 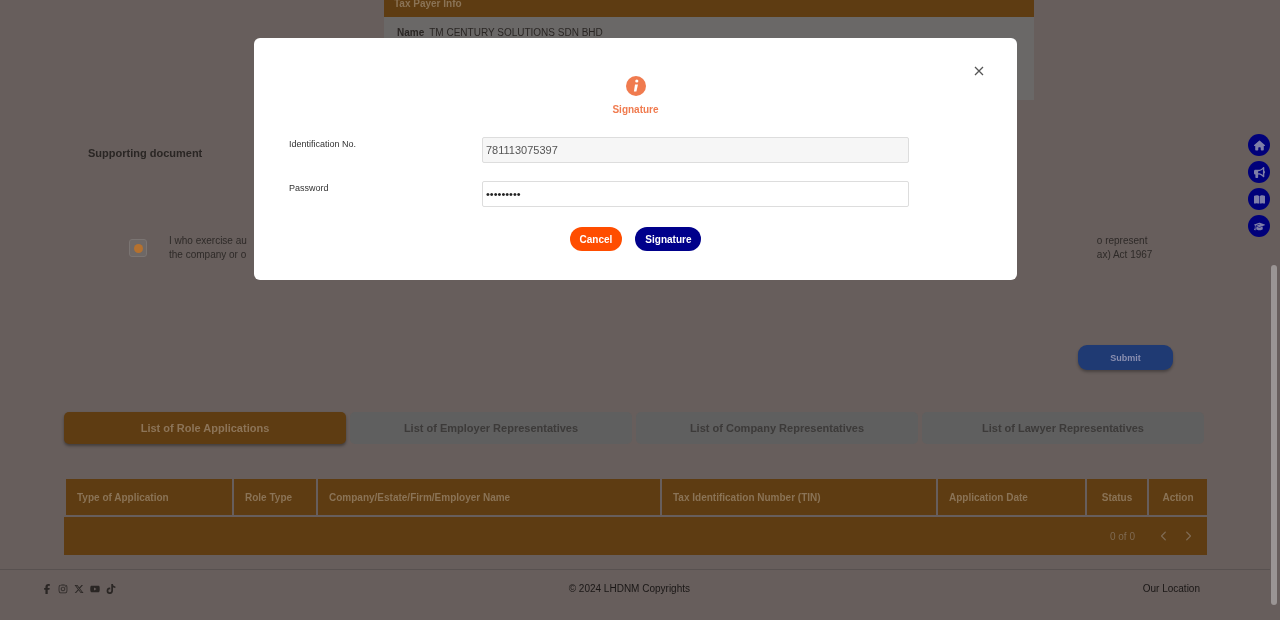 What do you see at coordinates (205, 428) in the screenshot?
I see `tab: List of Role Applications` at bounding box center [205, 428].